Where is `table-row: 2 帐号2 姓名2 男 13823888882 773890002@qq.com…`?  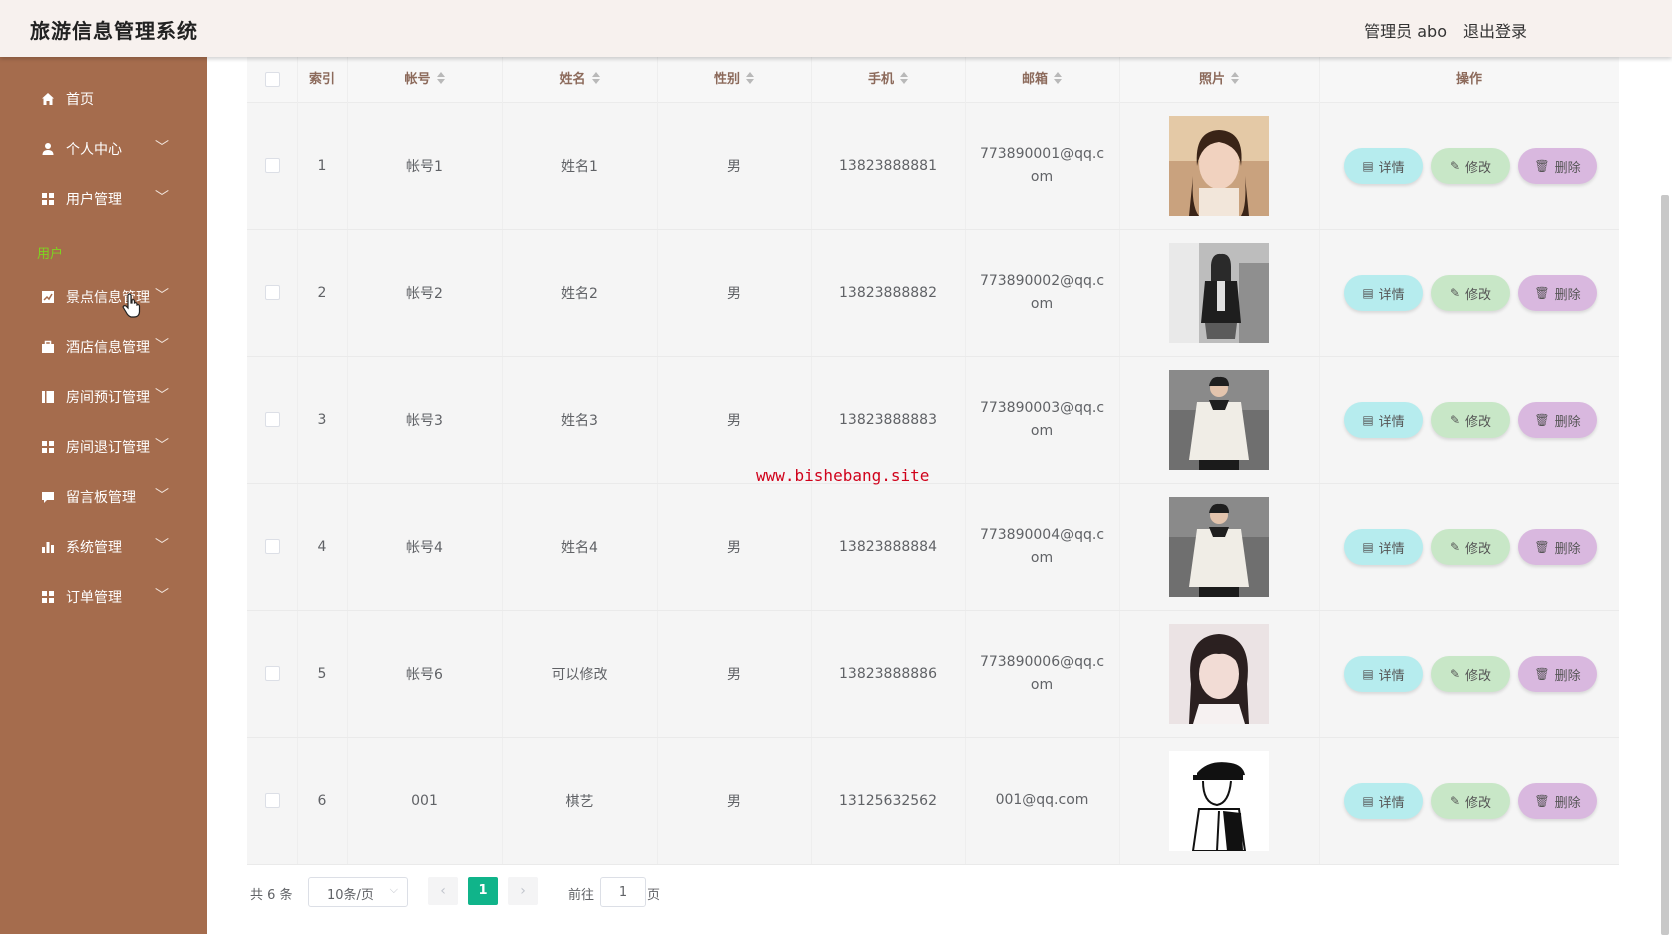 table-row: 2 帐号2 姓名2 男 13823888882 773890002@qq.com… is located at coordinates (933, 293).